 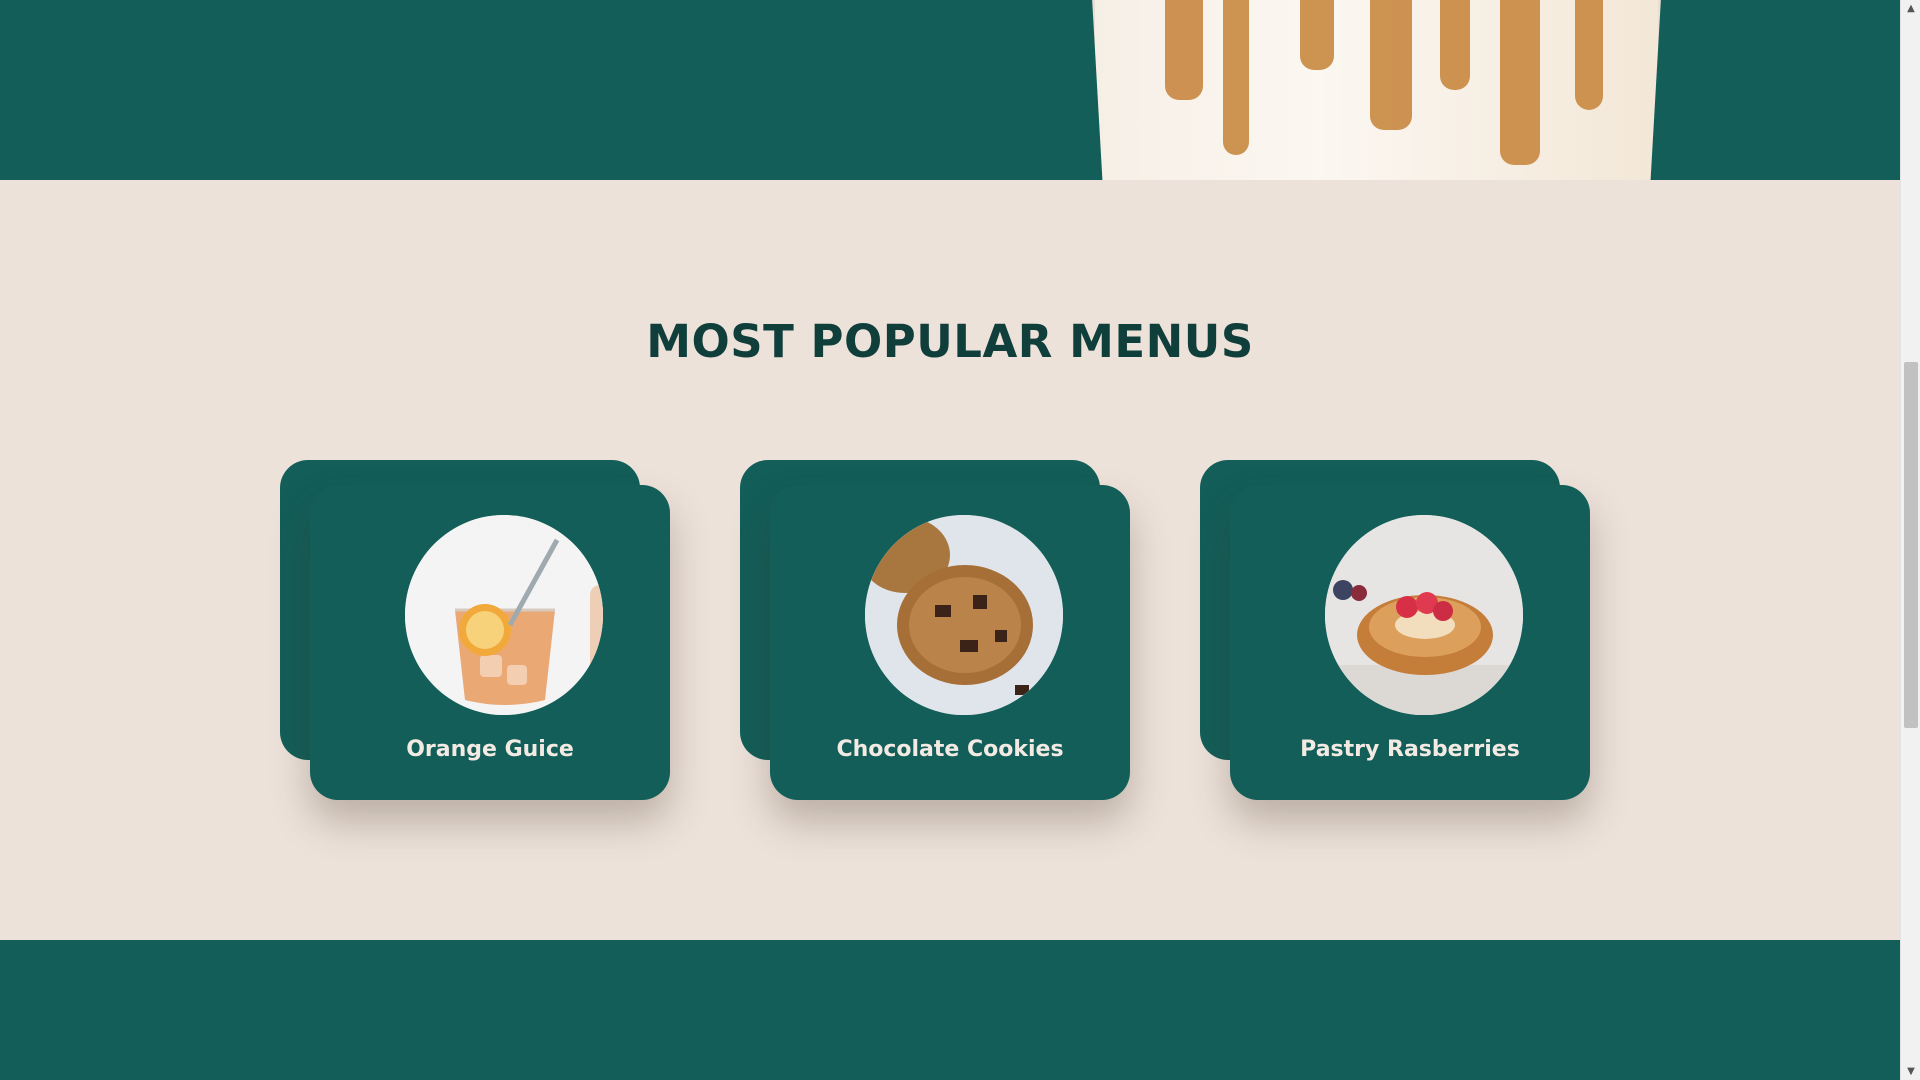 I want to click on menu-card-chocolate-cookies: Chocolate Cookies, so click(x=935, y=630).